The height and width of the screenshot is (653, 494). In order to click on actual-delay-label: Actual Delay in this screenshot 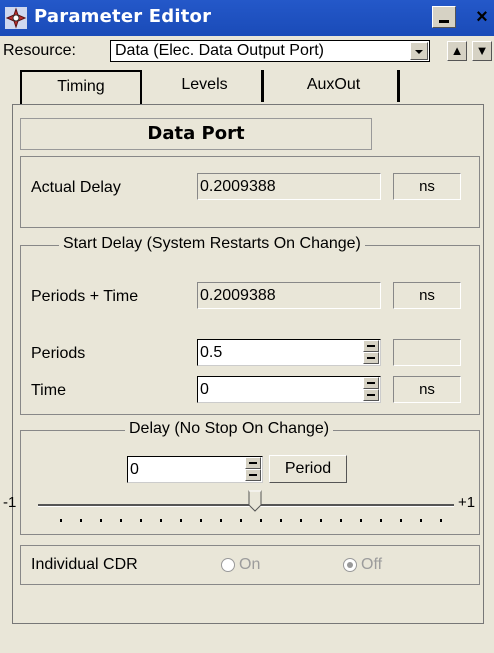, I will do `click(76, 187)`.